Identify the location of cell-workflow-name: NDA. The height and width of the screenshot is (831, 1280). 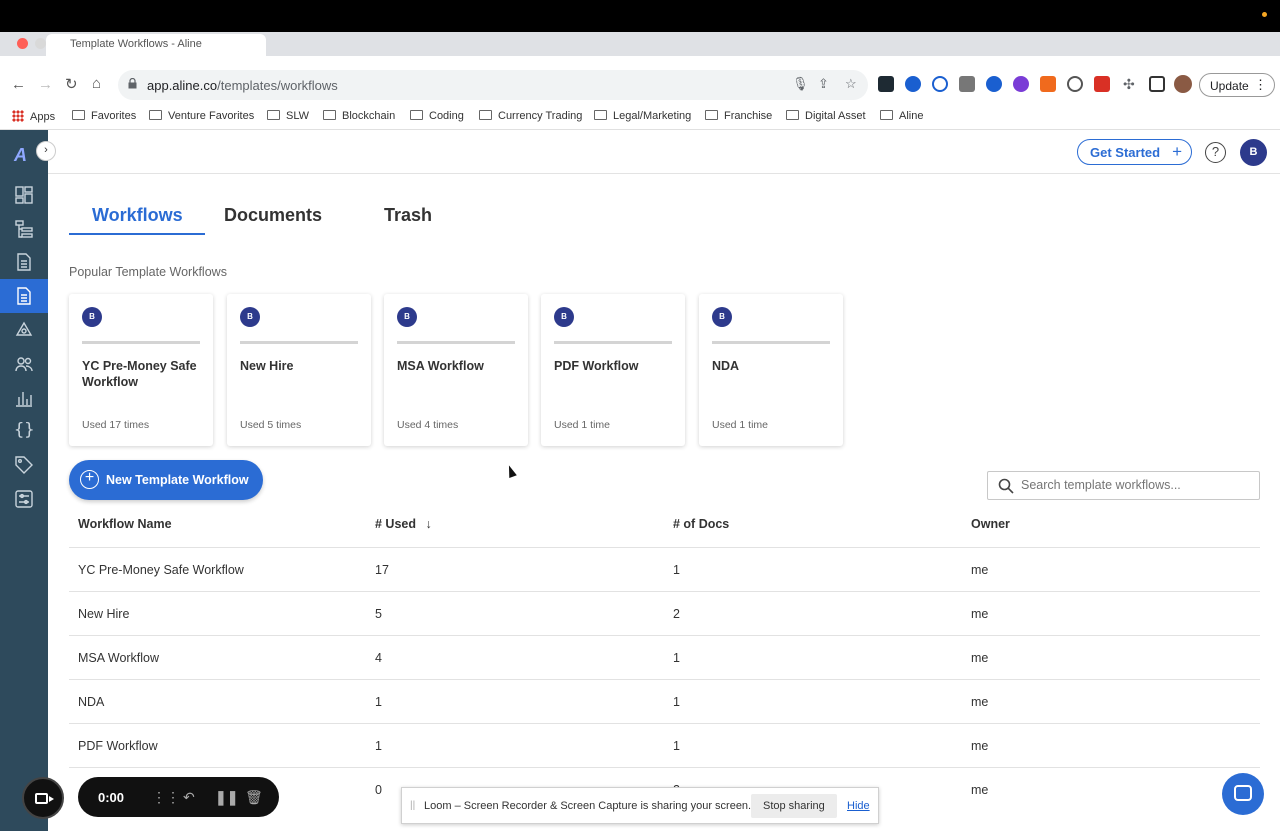
(91, 702).